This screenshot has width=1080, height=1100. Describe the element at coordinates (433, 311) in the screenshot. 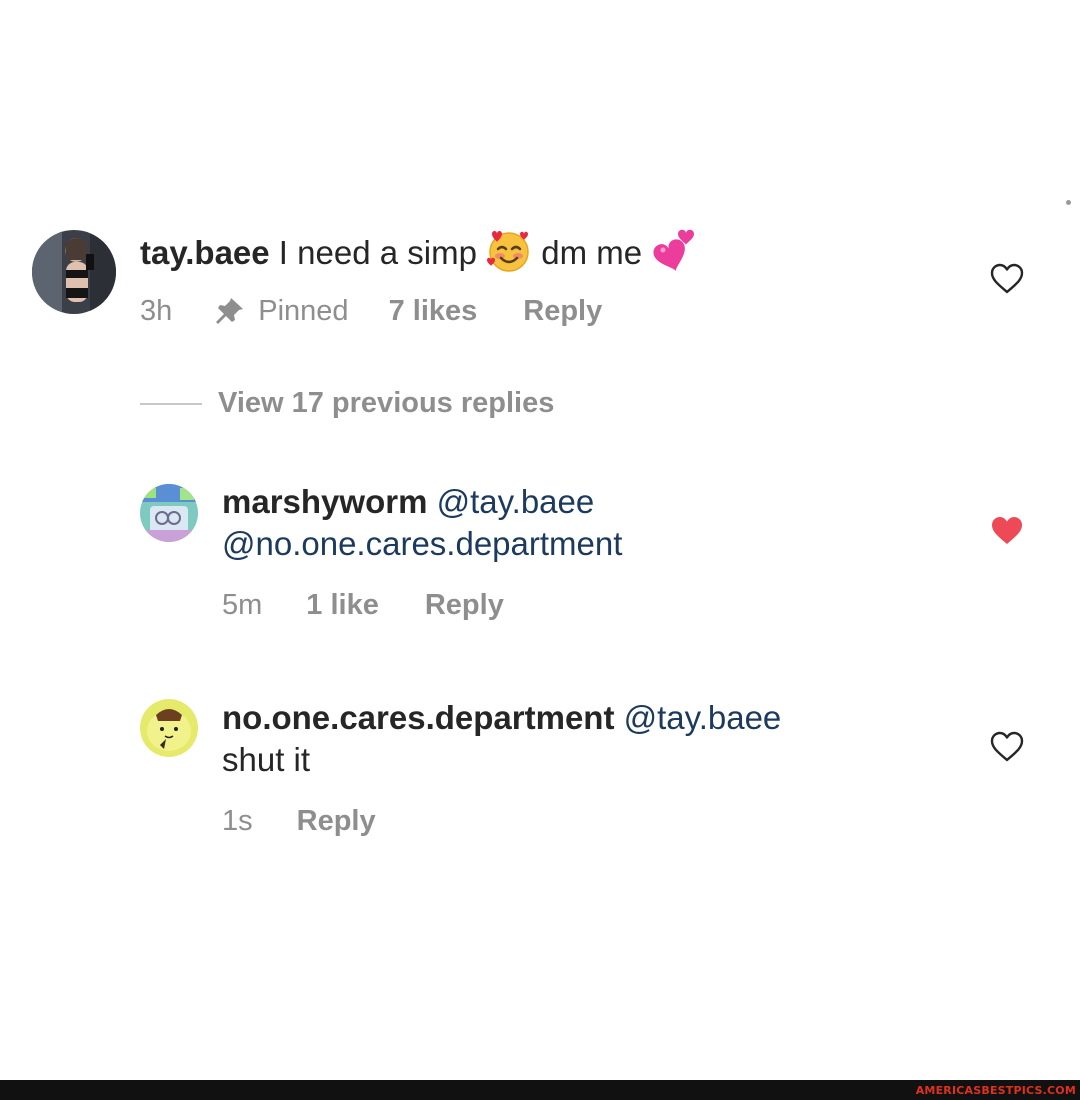

I see `likes-count-button: 7 likes` at that location.